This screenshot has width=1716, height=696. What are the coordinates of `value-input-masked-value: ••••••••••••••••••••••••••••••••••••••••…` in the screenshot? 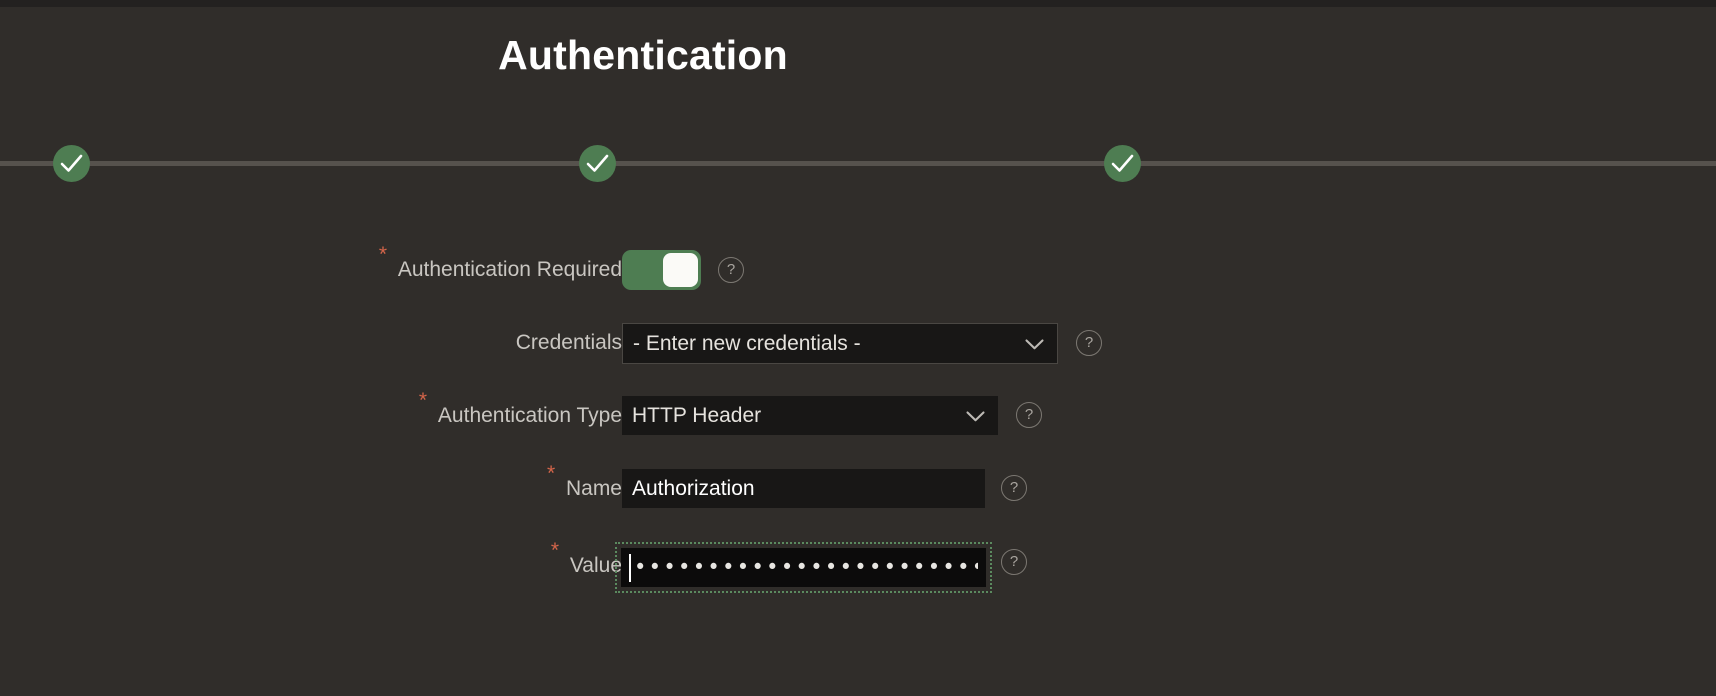 It's located at (806, 567).